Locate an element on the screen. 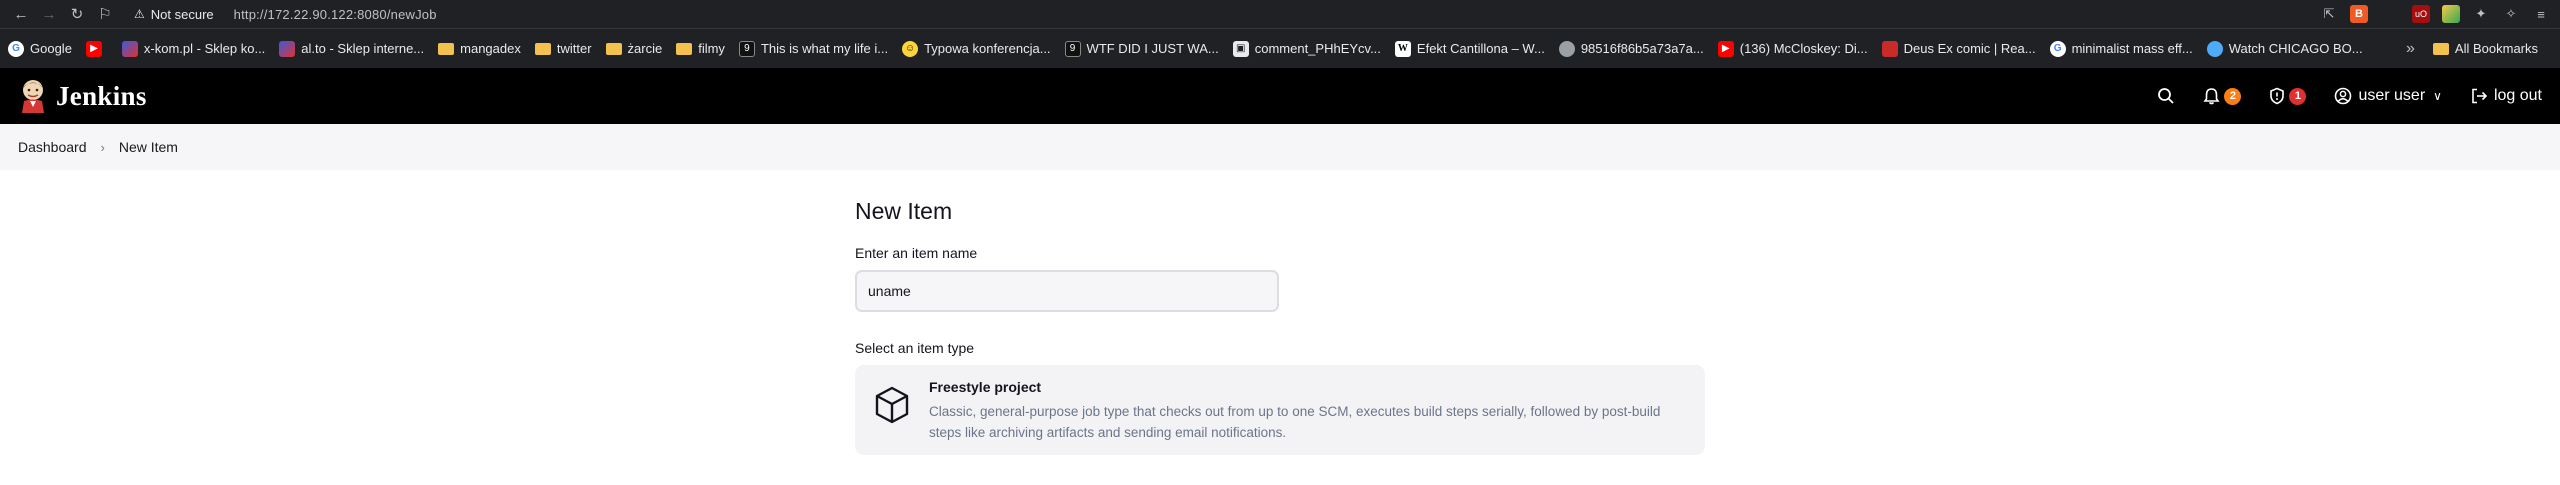 This screenshot has height=485, width=2560. emoji-icon: ☺ is located at coordinates (910, 48).